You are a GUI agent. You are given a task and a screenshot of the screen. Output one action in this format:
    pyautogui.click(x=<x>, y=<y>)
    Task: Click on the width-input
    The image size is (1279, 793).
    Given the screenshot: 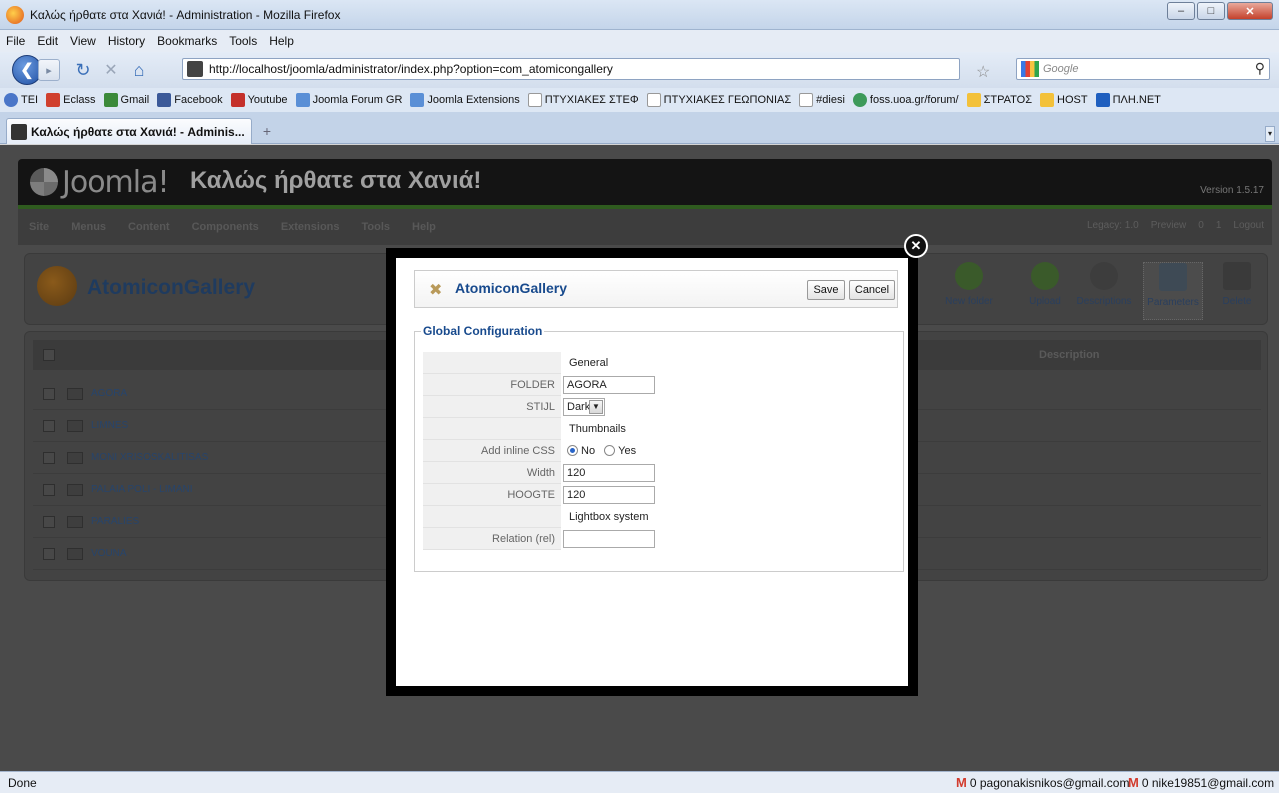 What is the action you would take?
    pyautogui.click(x=609, y=473)
    